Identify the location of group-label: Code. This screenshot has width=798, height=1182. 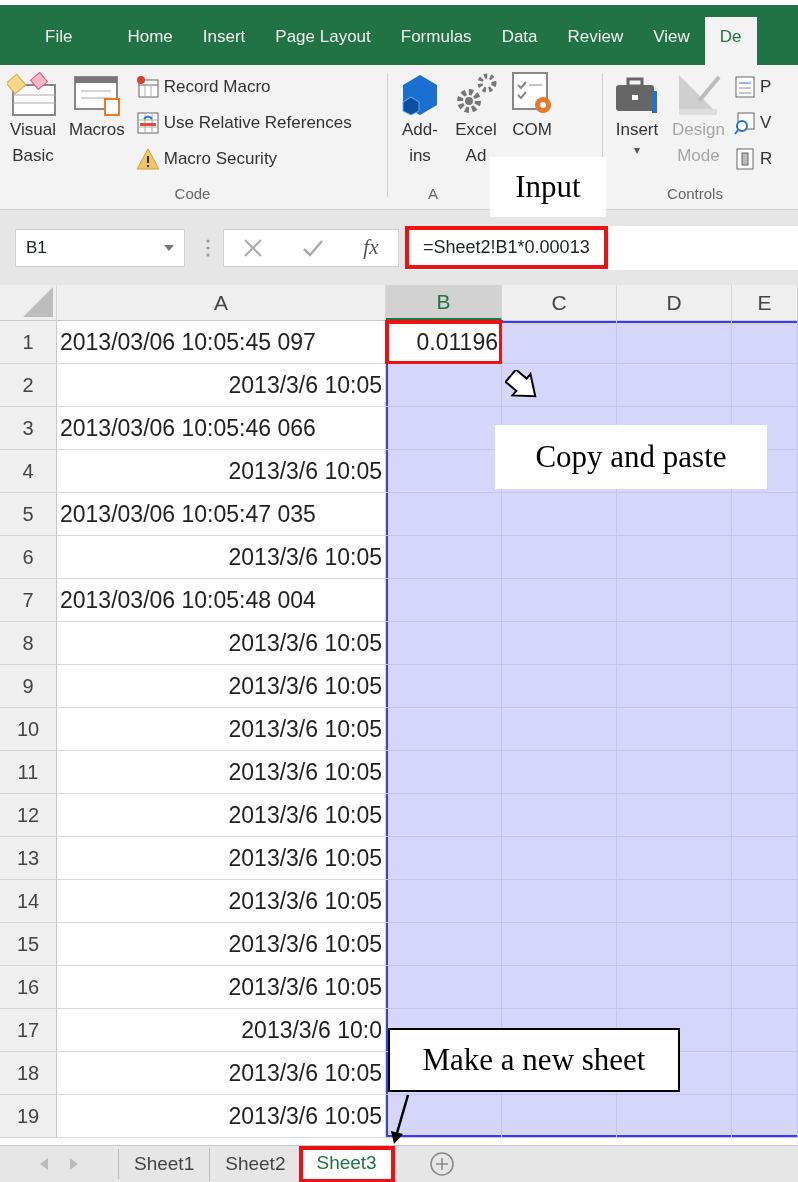
(192, 193).